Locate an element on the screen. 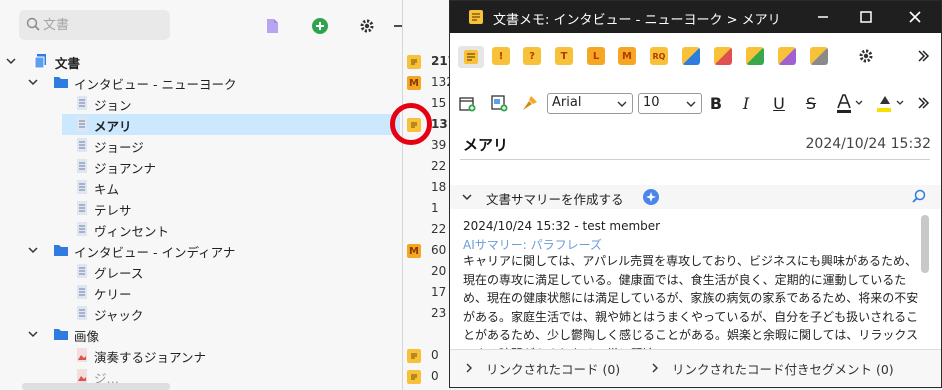 The height and width of the screenshot is (390, 942). font-size-value: 10 is located at coordinates (651, 102).